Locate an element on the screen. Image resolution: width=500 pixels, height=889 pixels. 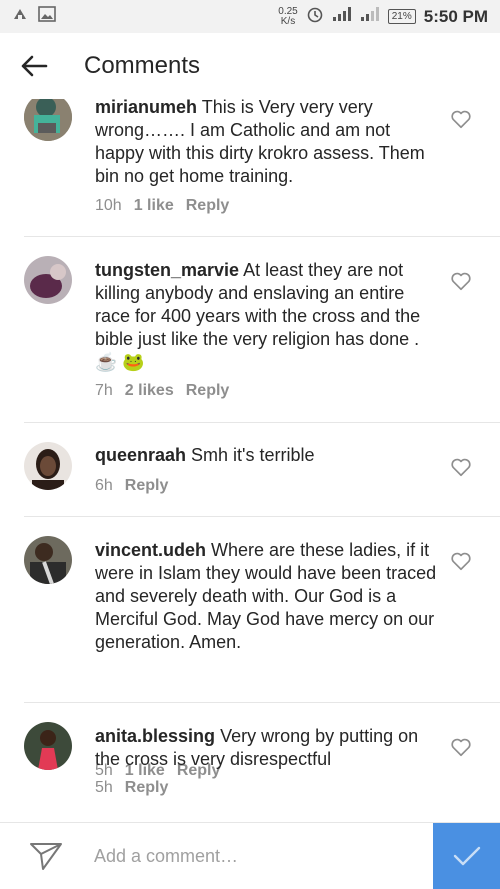
checkmark-icon is located at coordinates (466, 856).